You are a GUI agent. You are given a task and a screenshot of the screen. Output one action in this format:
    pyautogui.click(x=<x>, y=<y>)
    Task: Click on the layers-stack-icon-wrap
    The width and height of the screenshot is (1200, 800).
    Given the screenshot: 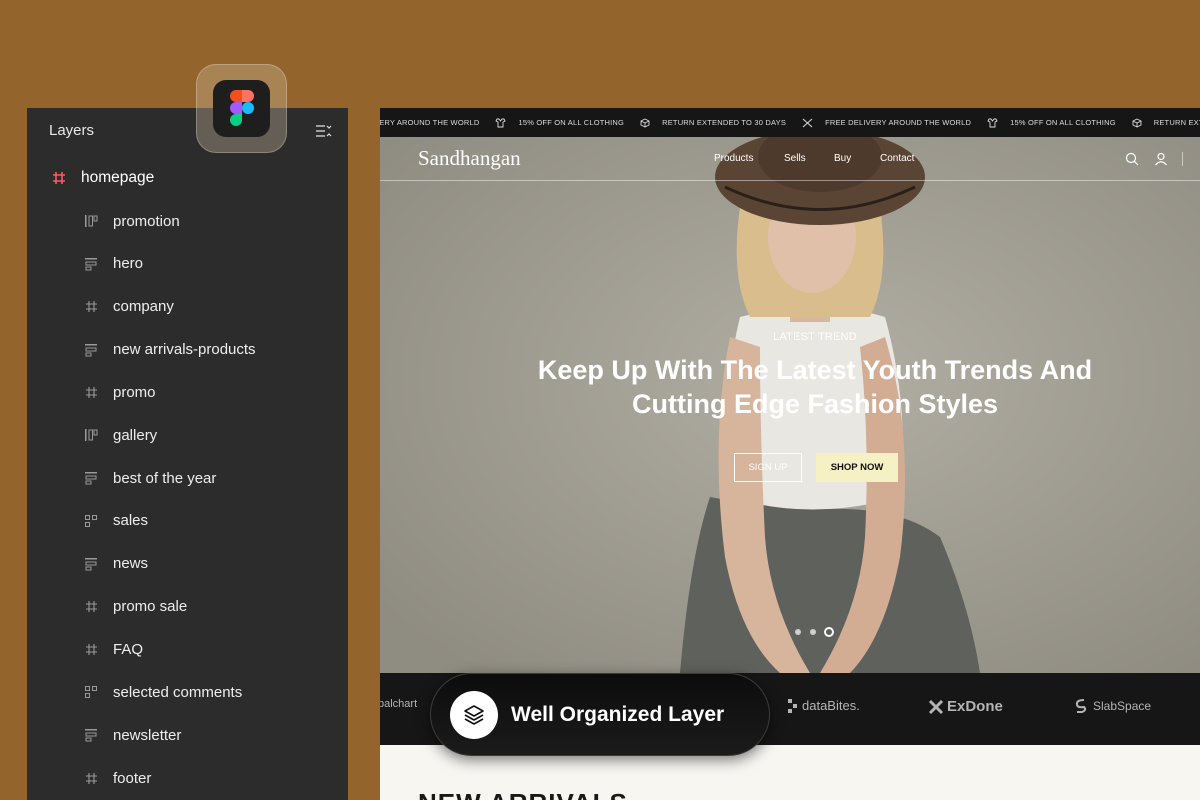 What is the action you would take?
    pyautogui.click(x=474, y=715)
    